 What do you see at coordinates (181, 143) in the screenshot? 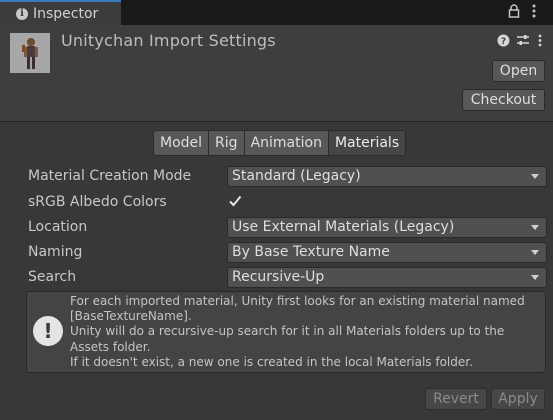
I see `tab-model: Model` at bounding box center [181, 143].